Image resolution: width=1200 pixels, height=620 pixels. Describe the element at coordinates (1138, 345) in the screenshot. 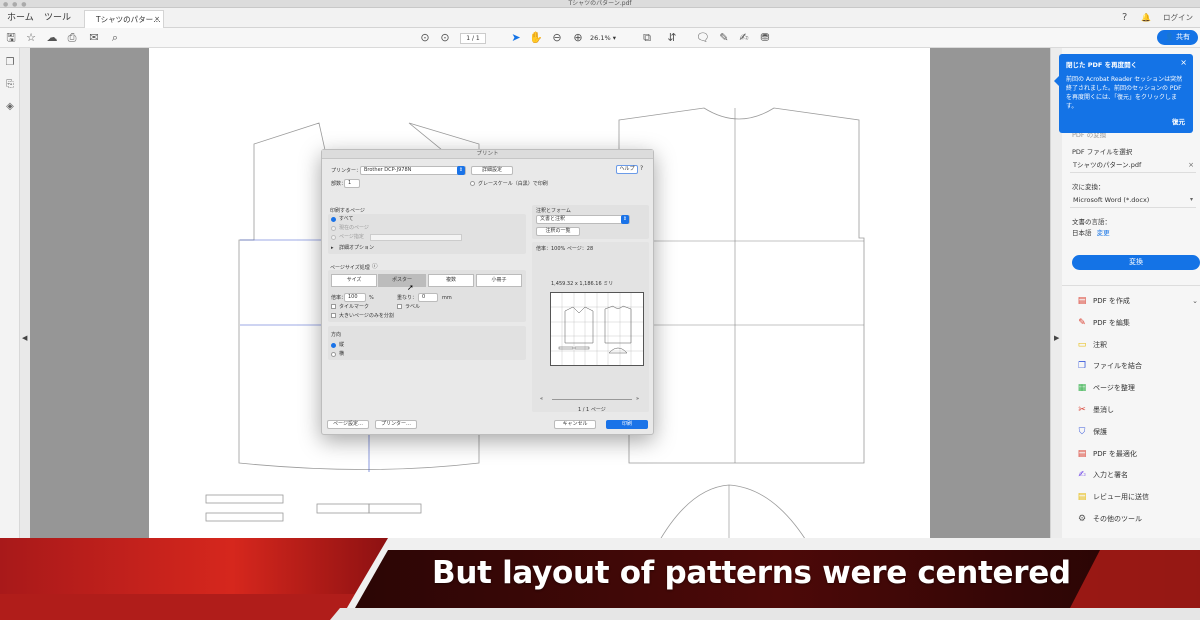

I see `tool-item-comment: ▭ 注釈` at that location.